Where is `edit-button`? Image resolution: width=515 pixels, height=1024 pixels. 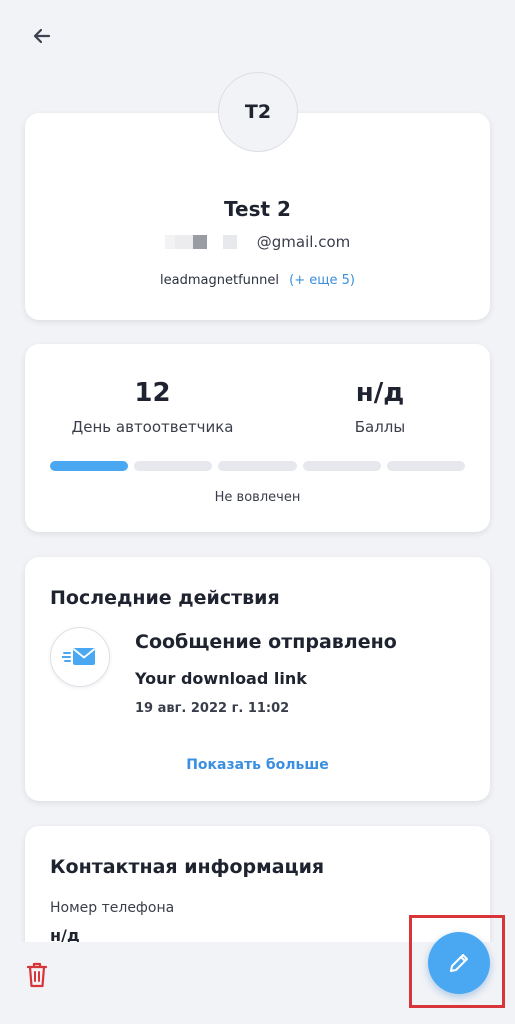
edit-button is located at coordinates (459, 963).